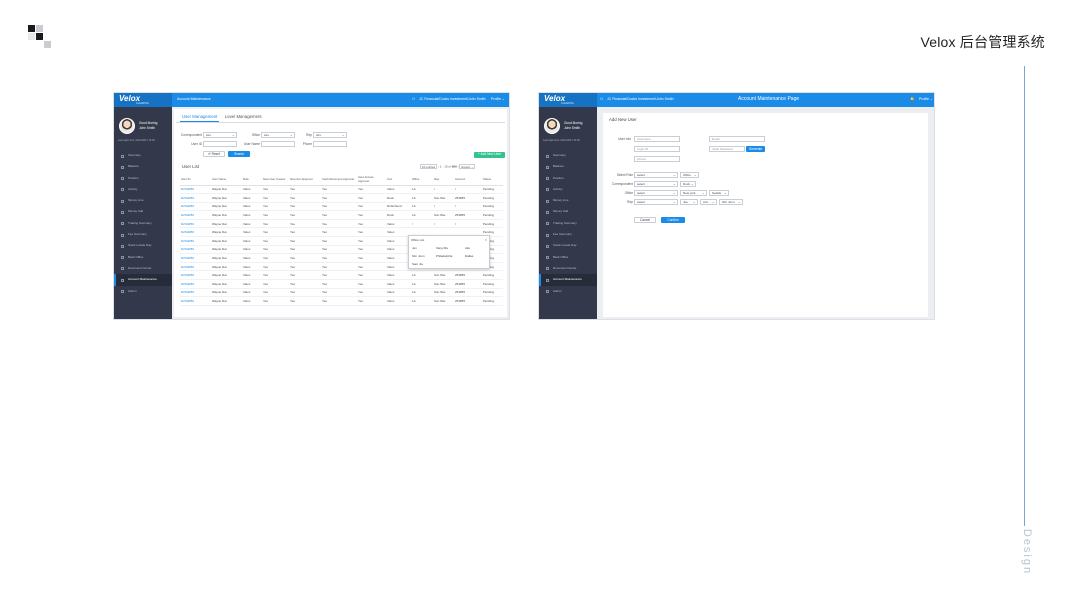  I want to click on rep-sim-joon-select: Sim Joon, so click(731, 202).